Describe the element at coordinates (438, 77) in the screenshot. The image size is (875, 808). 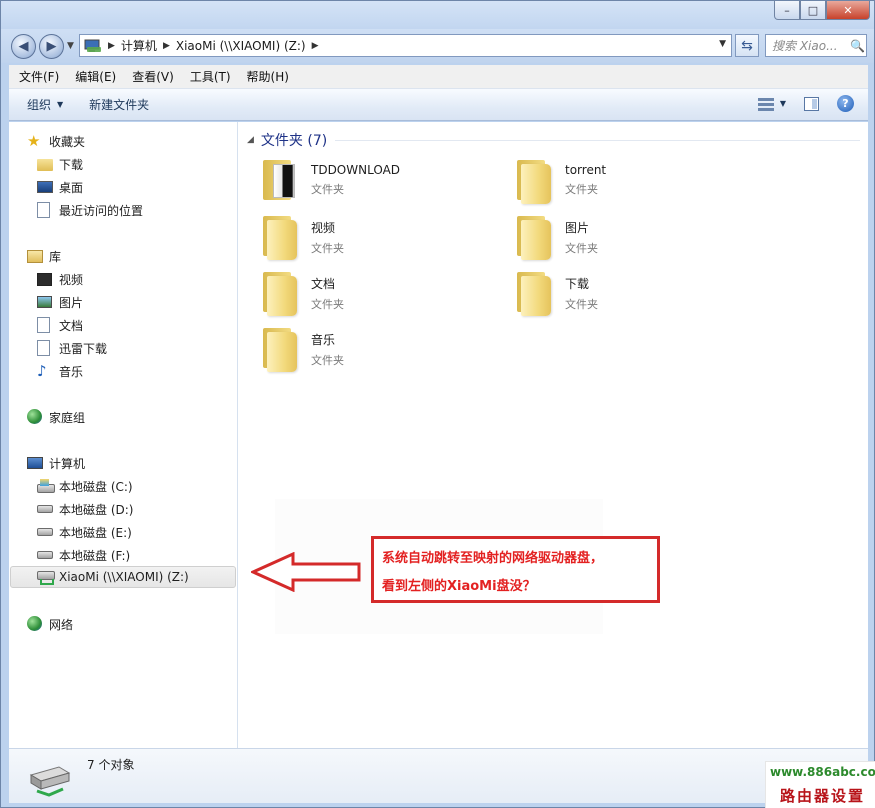
I see `menu-bar: 文件(F) 编辑(E) 查看(V) 工具(T) 帮助(H)` at that location.